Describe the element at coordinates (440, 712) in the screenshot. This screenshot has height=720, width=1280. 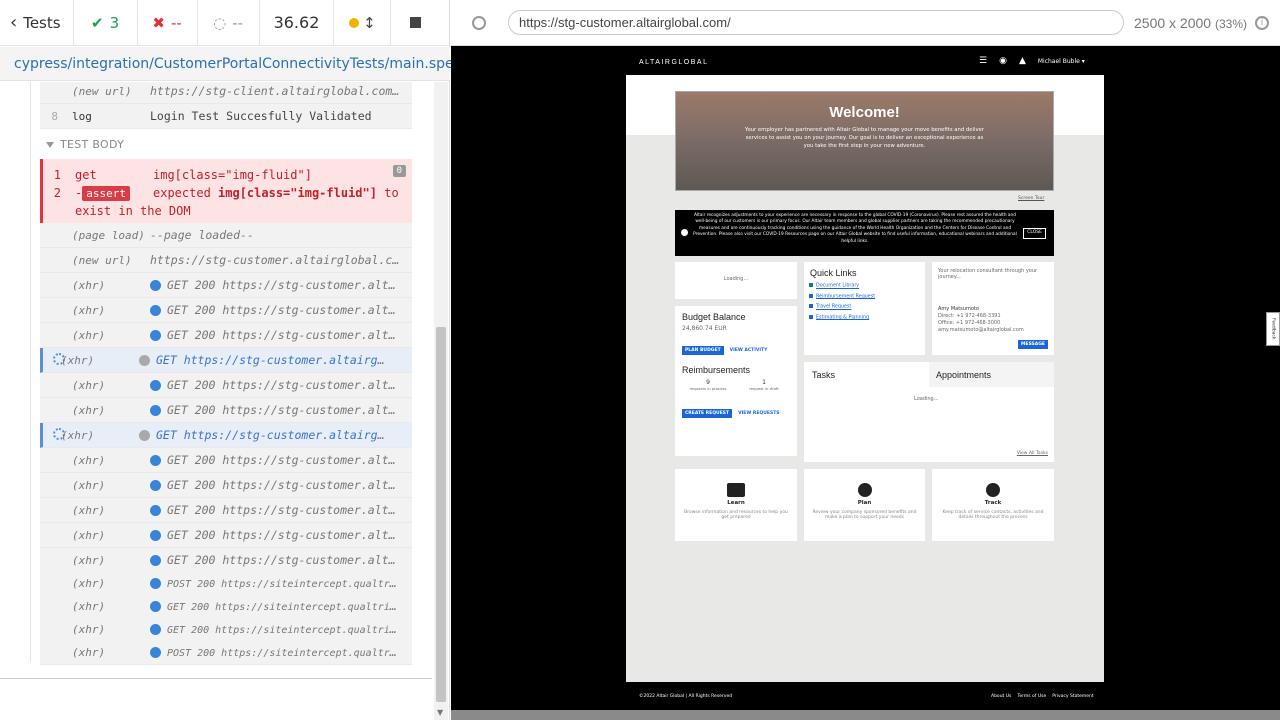
I see `scroll-down-icon: ▼` at that location.